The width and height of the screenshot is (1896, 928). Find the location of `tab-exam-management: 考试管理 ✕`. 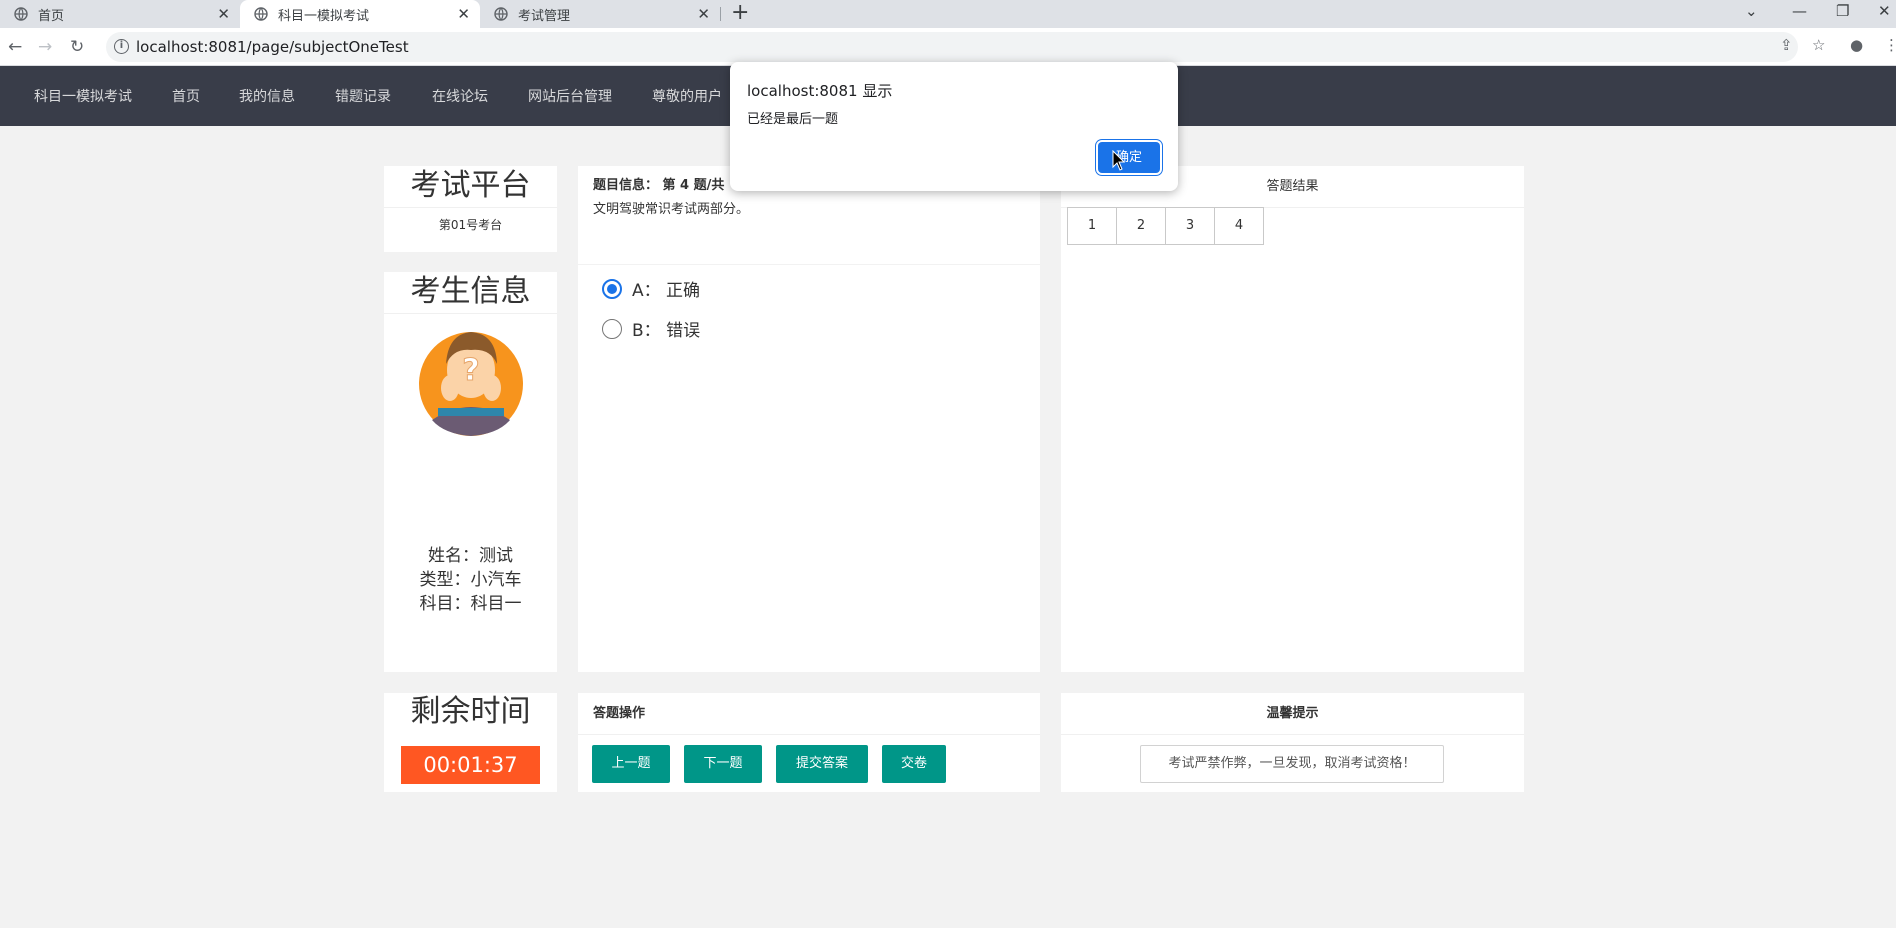

tab-exam-management: 考试管理 ✕ is located at coordinates (600, 14).